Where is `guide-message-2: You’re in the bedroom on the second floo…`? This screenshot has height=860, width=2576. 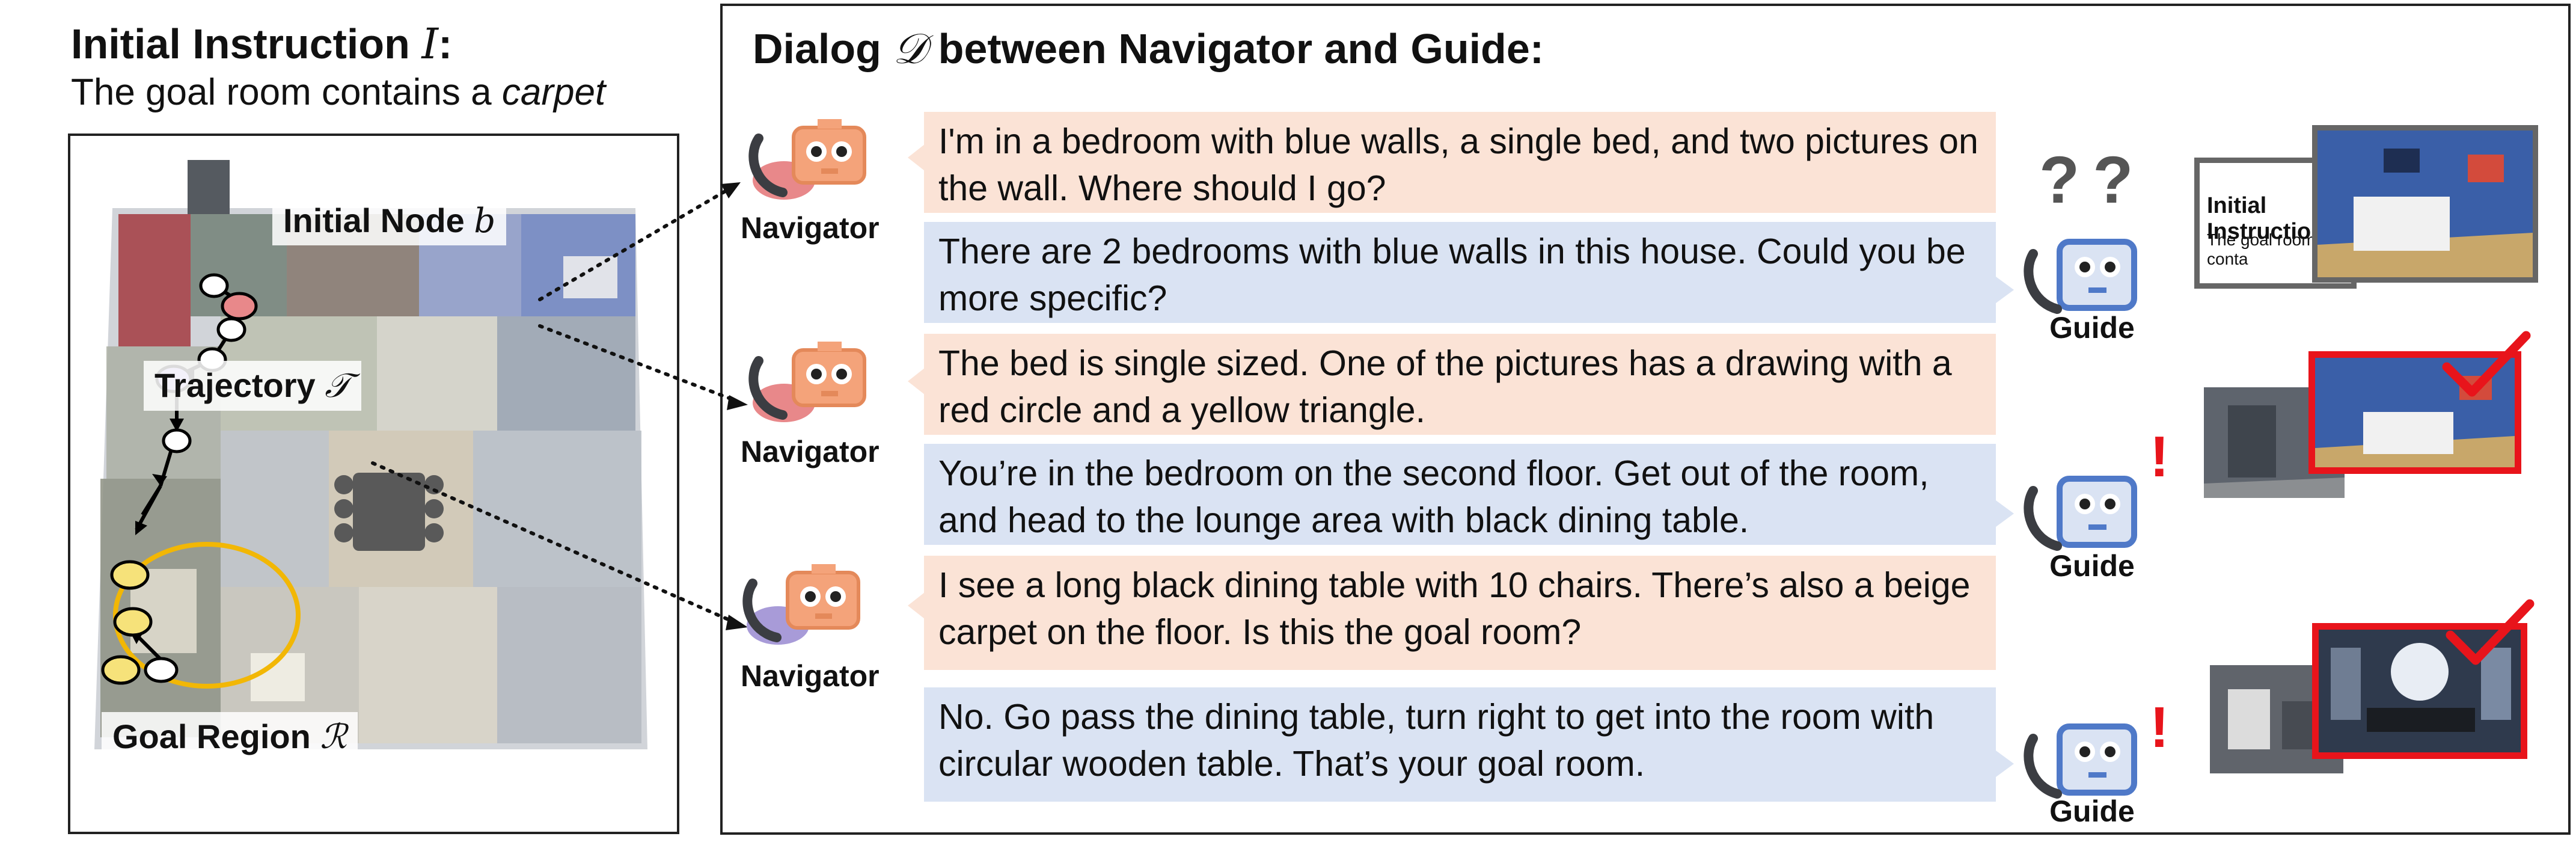
guide-message-2: You’re in the bedroom on the second floo… is located at coordinates (1460, 494).